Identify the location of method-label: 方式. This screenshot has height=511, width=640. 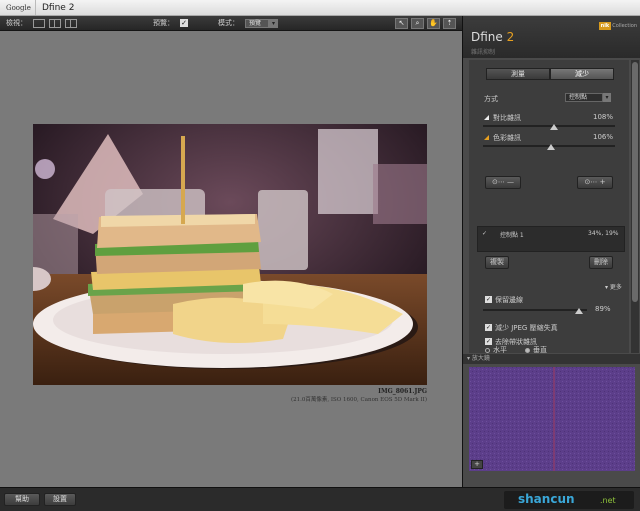
(491, 99).